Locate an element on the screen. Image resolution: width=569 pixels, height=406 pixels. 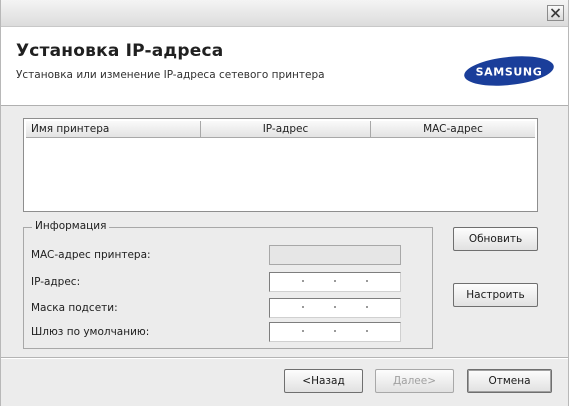
next-button: Далее> is located at coordinates (414, 381).